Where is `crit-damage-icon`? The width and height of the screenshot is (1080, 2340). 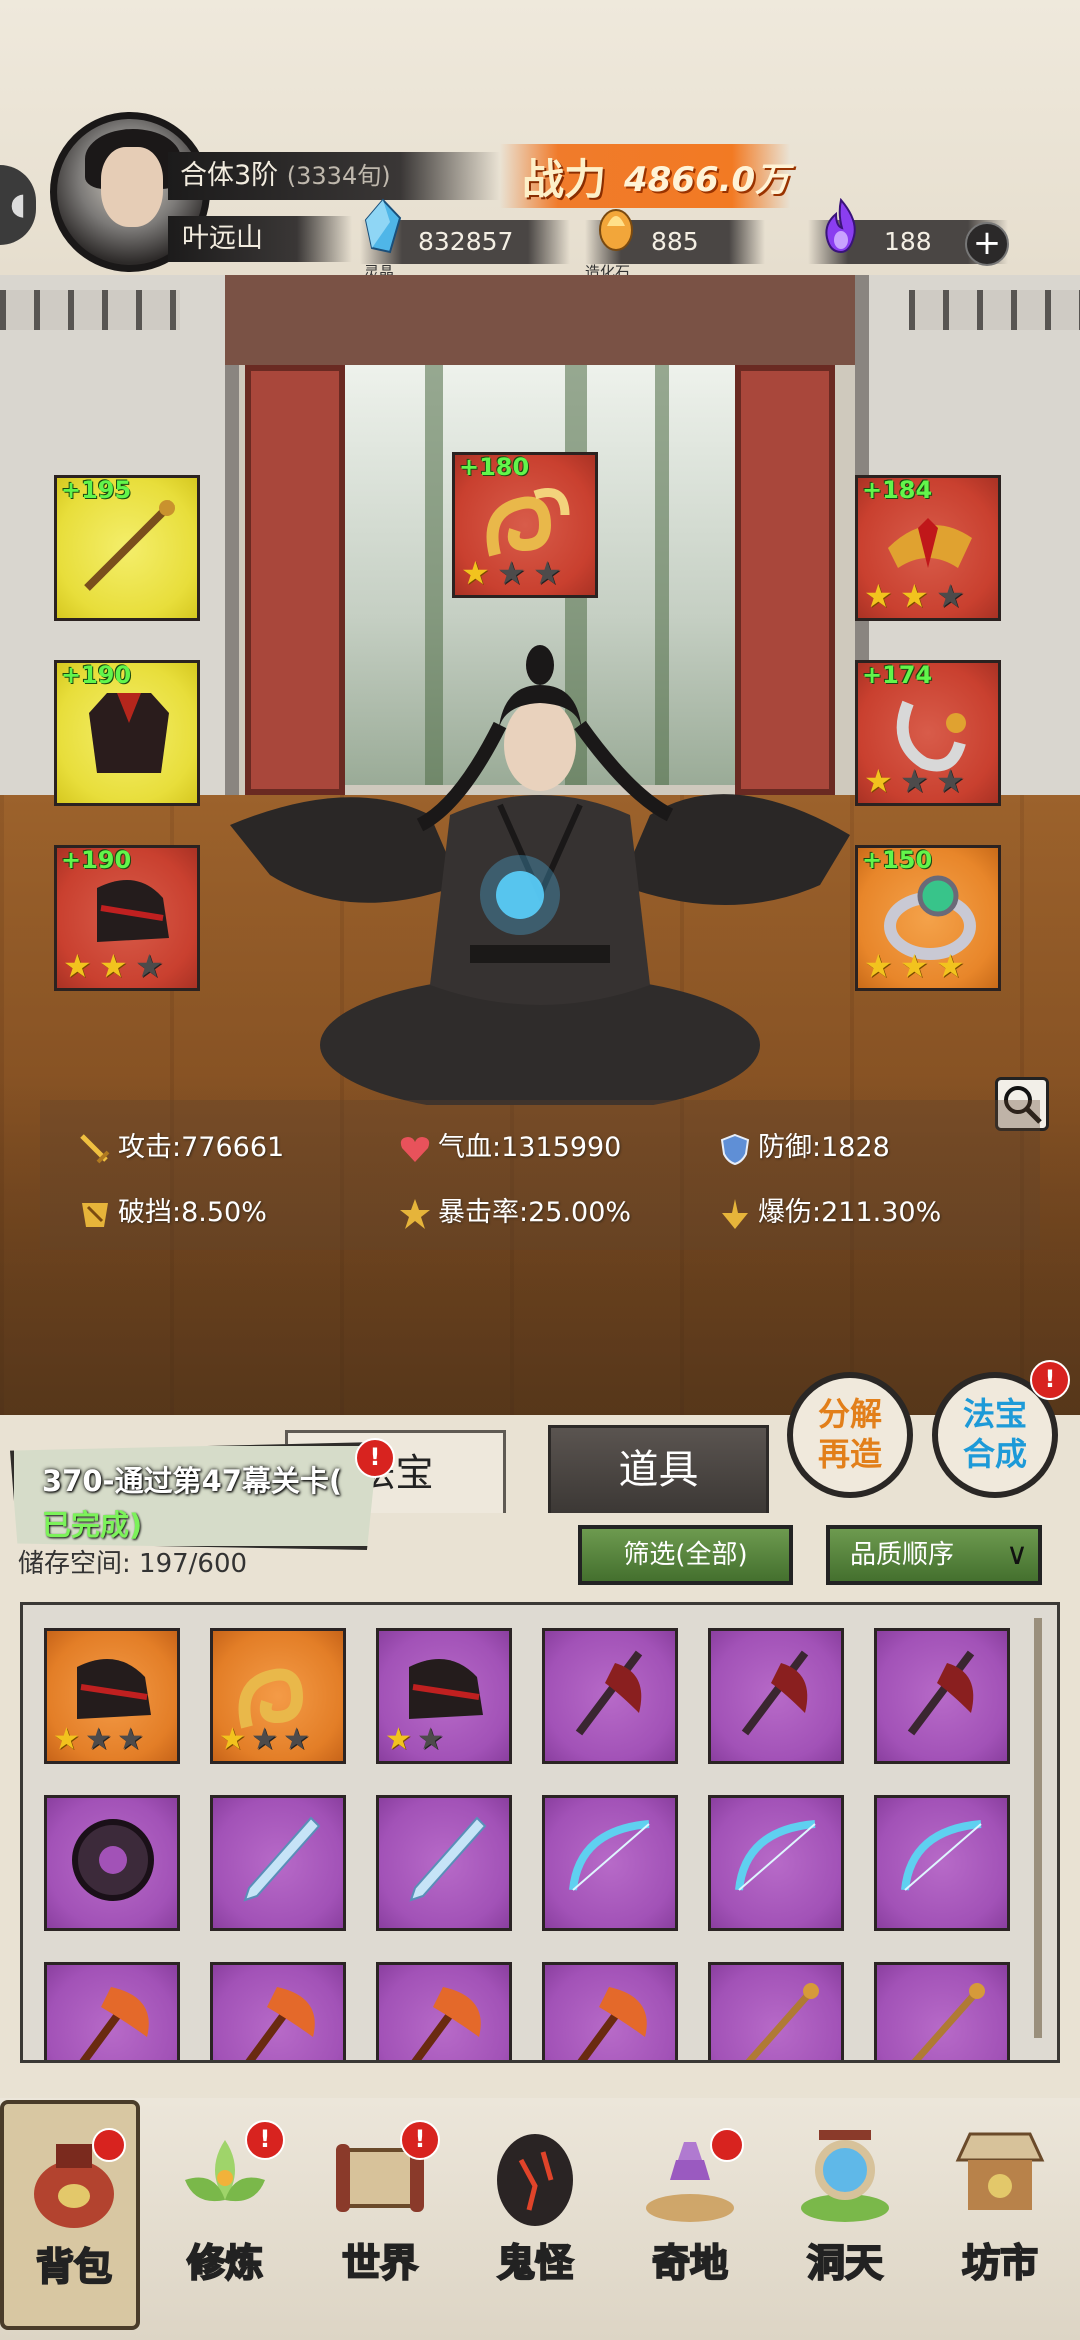
crit-damage-icon is located at coordinates (735, 1213).